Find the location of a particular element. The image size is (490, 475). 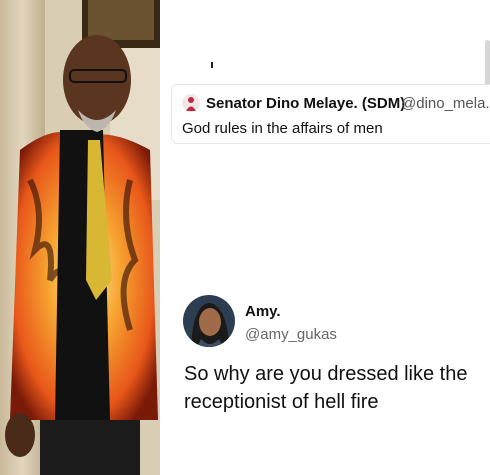

quoted-author-name: Senator Dino Melaye. (SDM) is located at coordinates (305, 103).